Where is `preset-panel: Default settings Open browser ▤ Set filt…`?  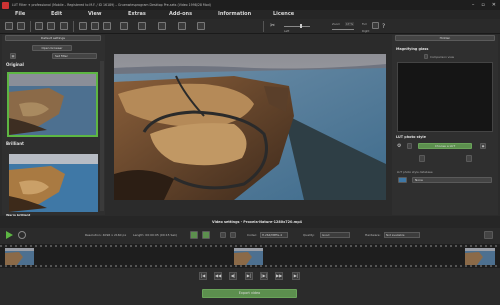 preset-panel: Default settings Open browser ▤ Set filt… is located at coordinates (53, 126).